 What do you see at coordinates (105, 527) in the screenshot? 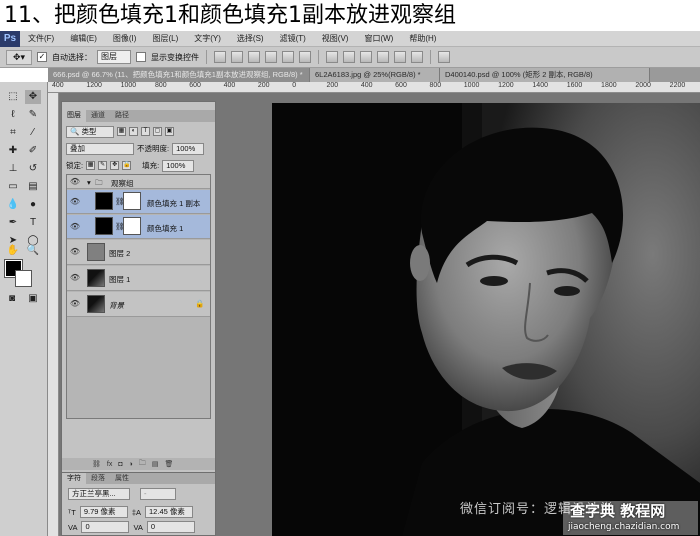
I see `kerning-input: 0` at bounding box center [105, 527].